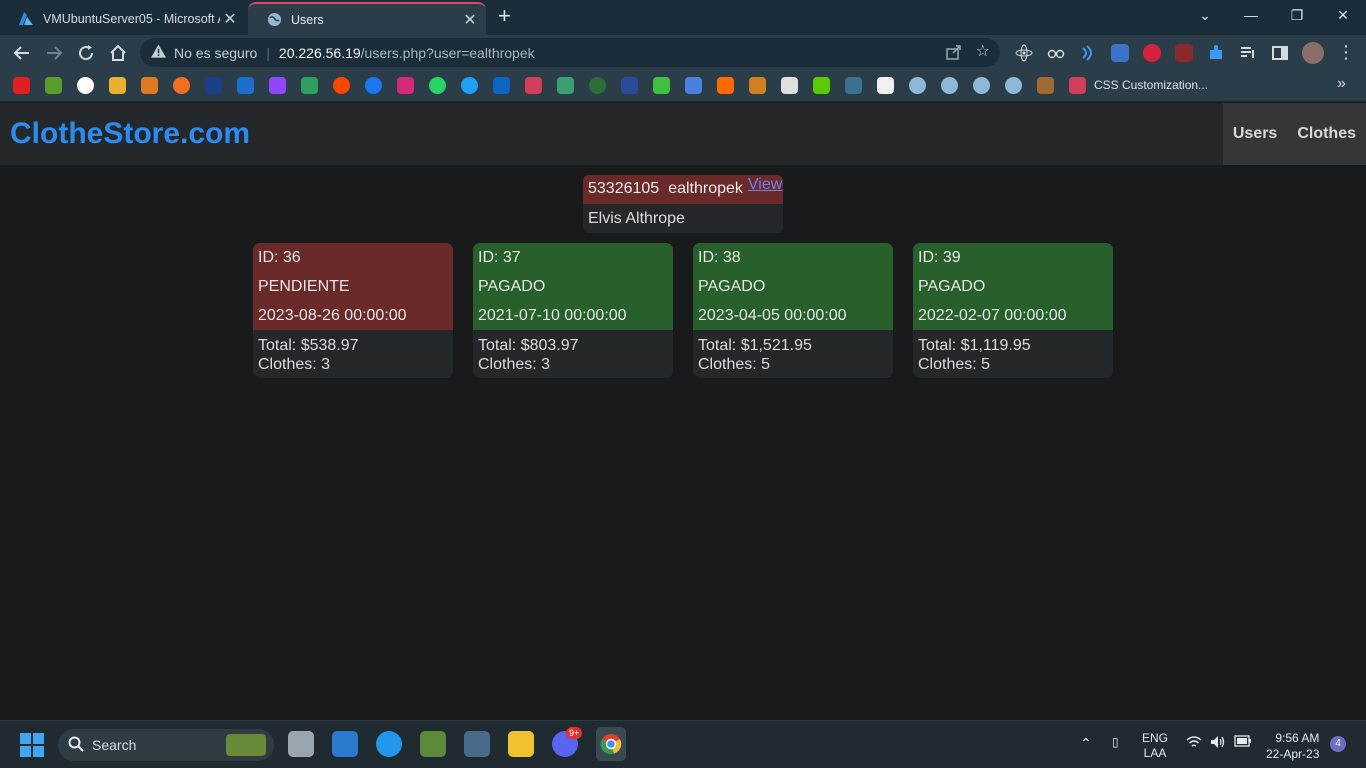 Image resolution: width=1366 pixels, height=768 pixels. What do you see at coordinates (1205, 15) in the screenshot?
I see `tab-search-chevron-icon: ⌄` at bounding box center [1205, 15].